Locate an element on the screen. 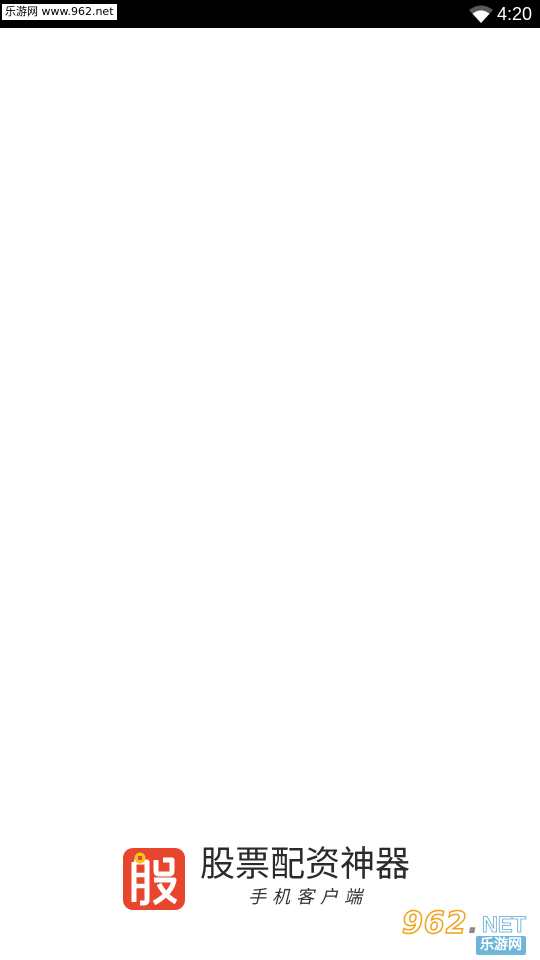 The image size is (540, 960). app-title: 股票配资神器 is located at coordinates (305, 865).